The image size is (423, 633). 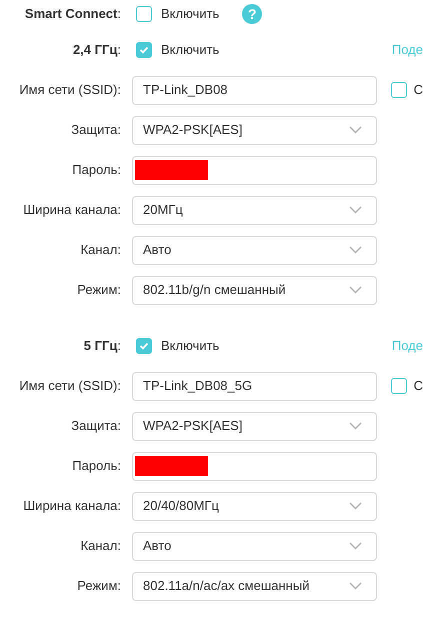 I want to click on input-field: TP-Link_DB08_5G, so click(x=254, y=386).